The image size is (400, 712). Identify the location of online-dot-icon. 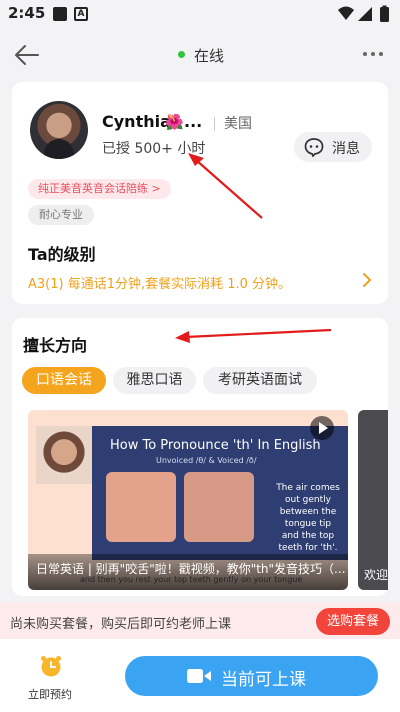
(181, 54).